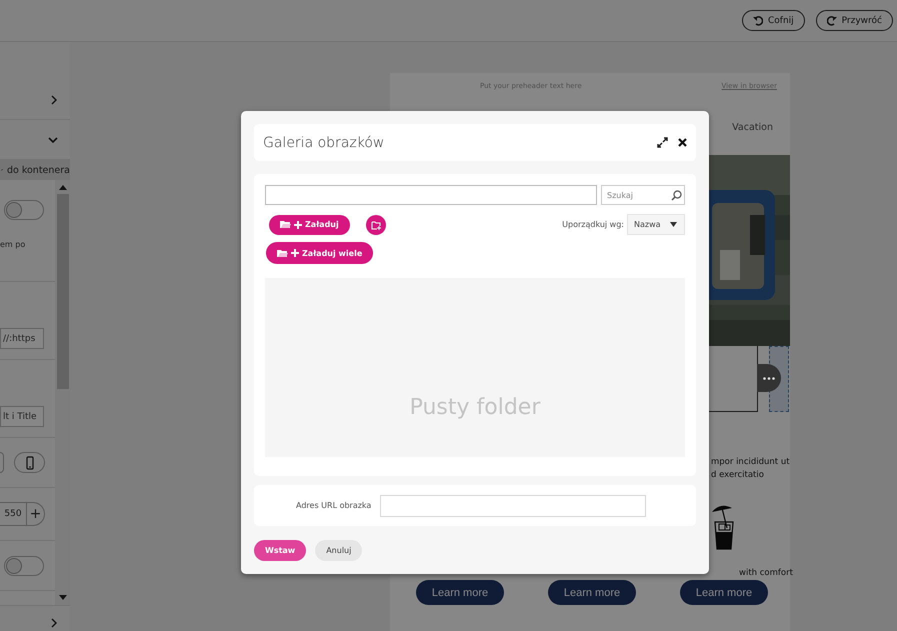 The height and width of the screenshot is (631, 897). I want to click on number-field: 550, so click(13, 514).